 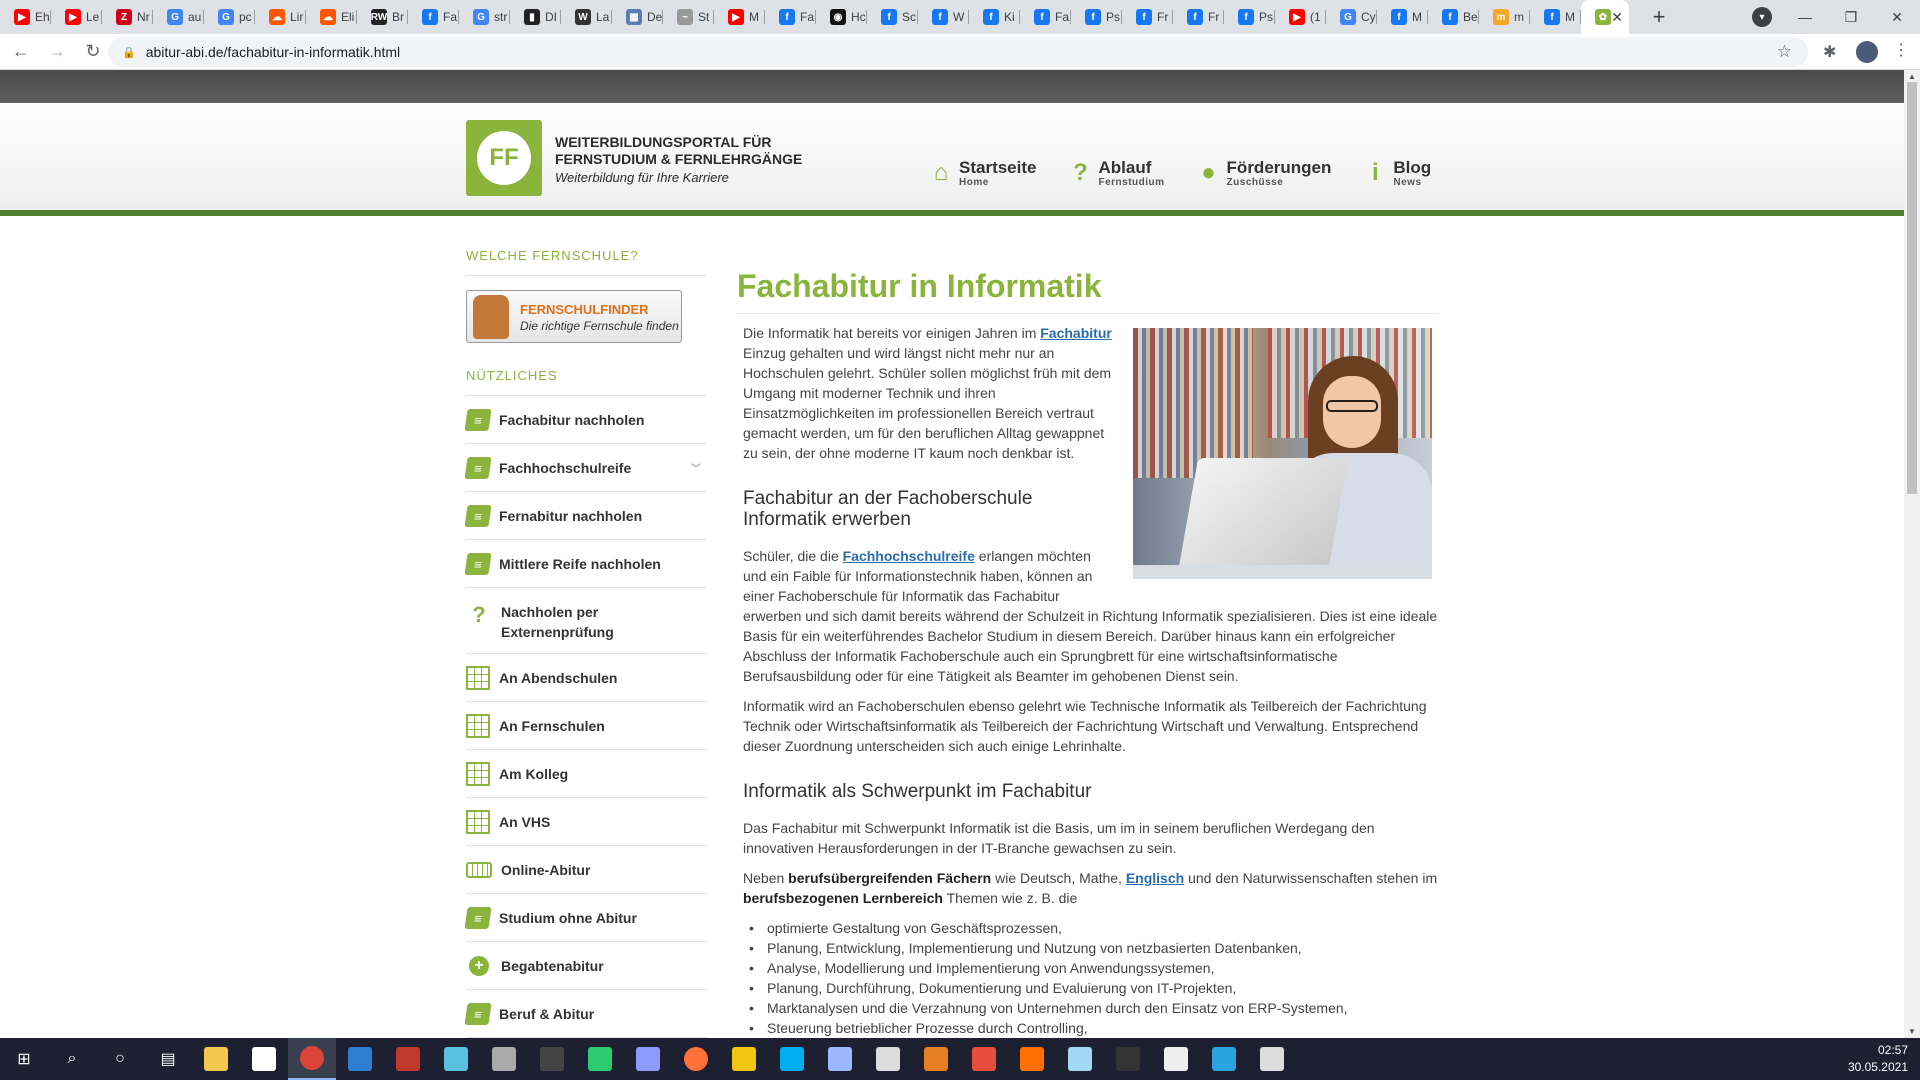 I want to click on browser-tab: ◉ Hc, so click(x=841, y=17).